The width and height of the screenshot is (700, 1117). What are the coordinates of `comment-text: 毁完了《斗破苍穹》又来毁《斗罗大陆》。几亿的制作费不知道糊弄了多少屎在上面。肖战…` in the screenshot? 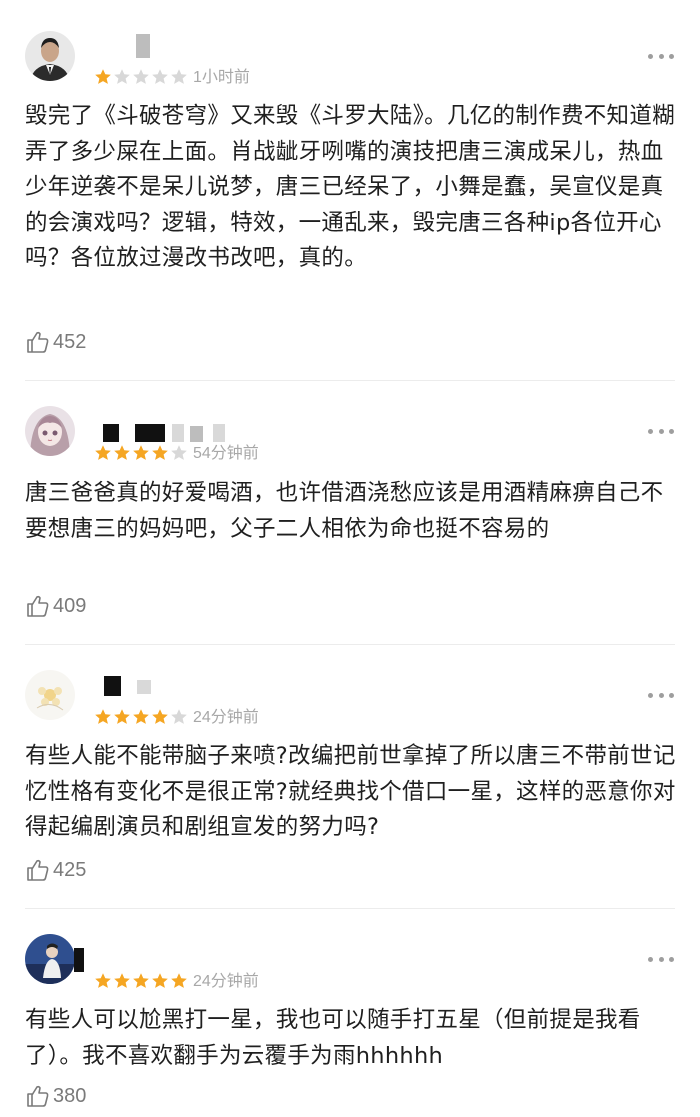 It's located at (350, 187).